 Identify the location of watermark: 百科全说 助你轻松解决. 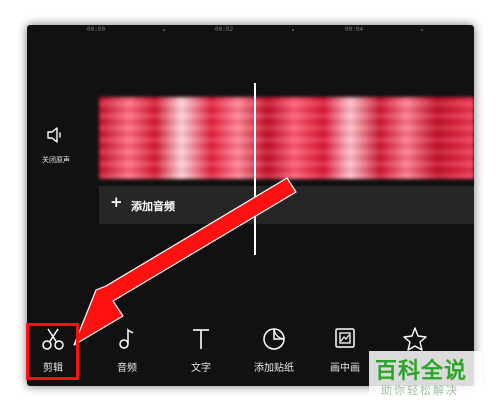
(425, 376).